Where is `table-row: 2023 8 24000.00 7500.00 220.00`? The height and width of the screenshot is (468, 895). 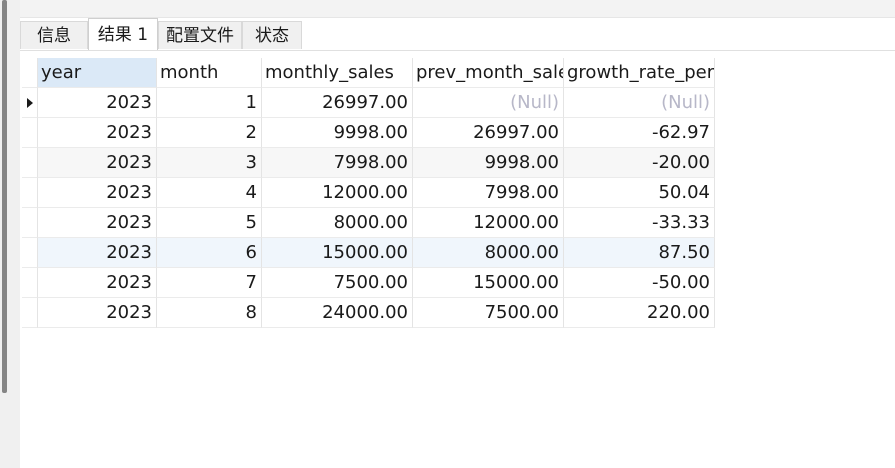 table-row: 2023 8 24000.00 7500.00 220.00 is located at coordinates (368, 313).